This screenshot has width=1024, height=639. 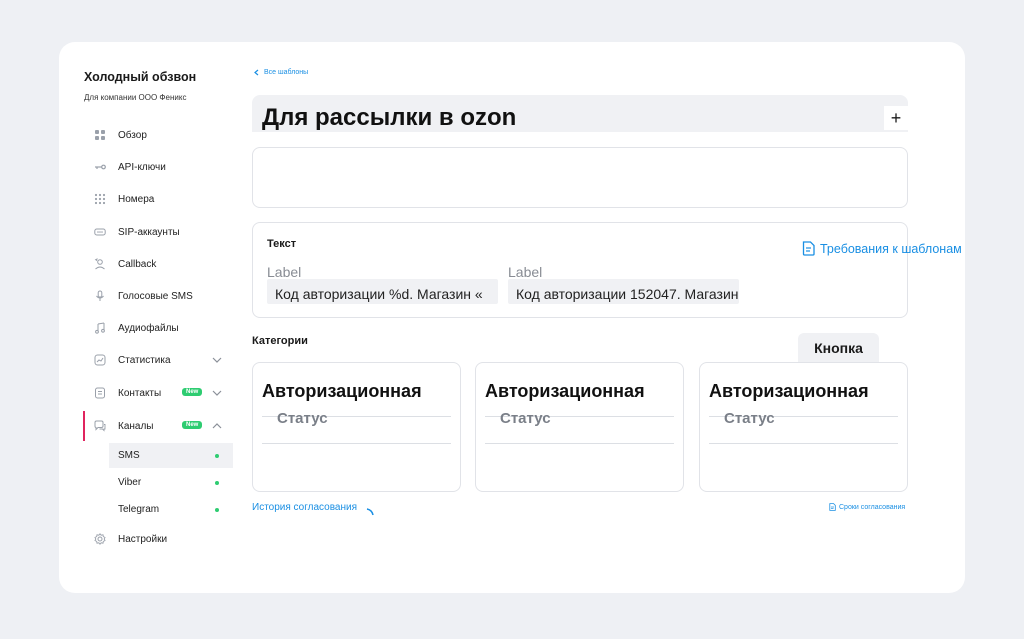 What do you see at coordinates (158, 199) in the screenshot?
I see `sidebar-item-numbers: Номера` at bounding box center [158, 199].